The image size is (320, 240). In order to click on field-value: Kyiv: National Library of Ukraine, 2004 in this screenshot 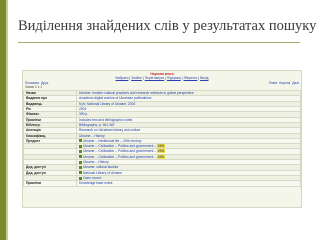, I will do `click(107, 103)`.